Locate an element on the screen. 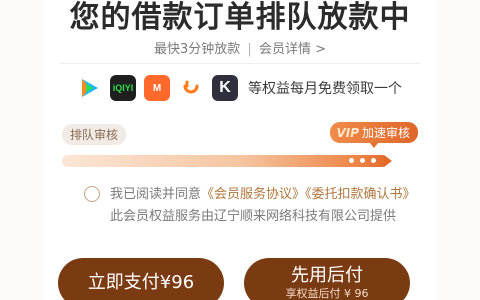 The width and height of the screenshot is (480, 300). agreement-suffix: 此会员权益服务由辽宁顺来网络科技有限公司提供 is located at coordinates (253, 216).